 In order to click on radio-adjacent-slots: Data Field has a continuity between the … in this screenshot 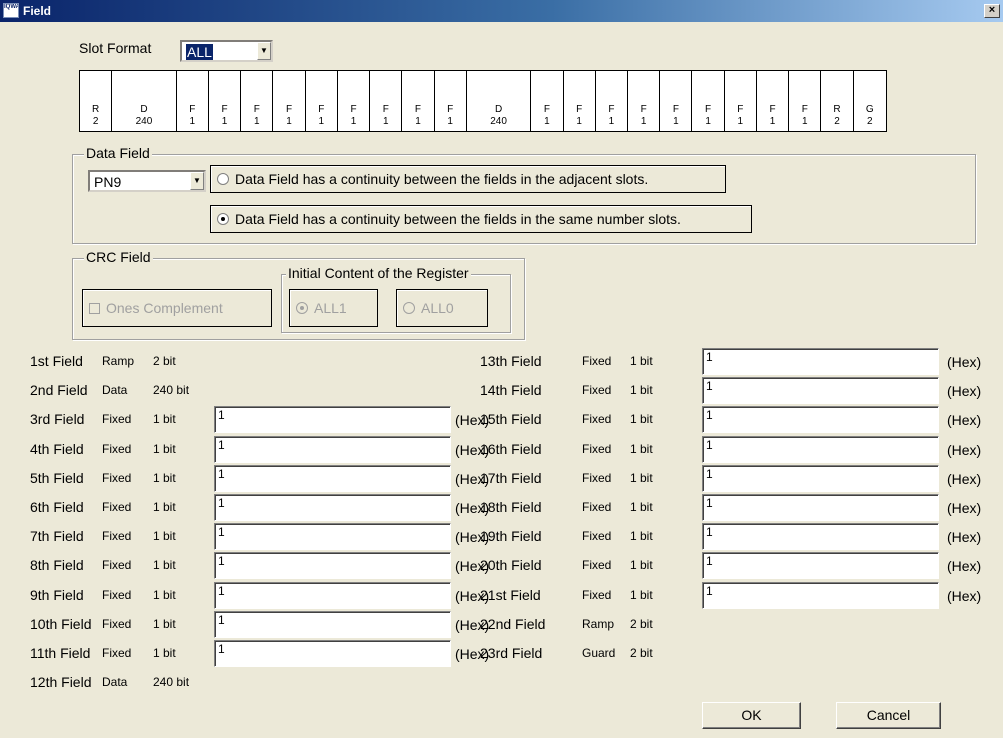, I will do `click(468, 179)`.